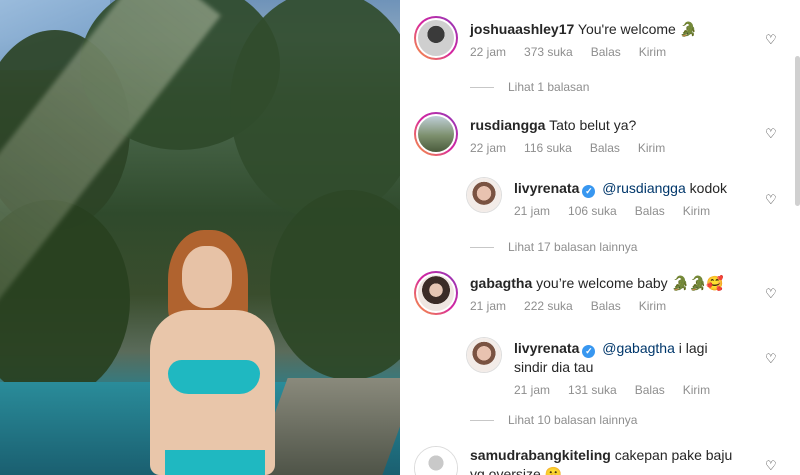 The height and width of the screenshot is (475, 800). I want to click on comment-meta: 21 jam 222 suka Balas Kirim, so click(597, 306).